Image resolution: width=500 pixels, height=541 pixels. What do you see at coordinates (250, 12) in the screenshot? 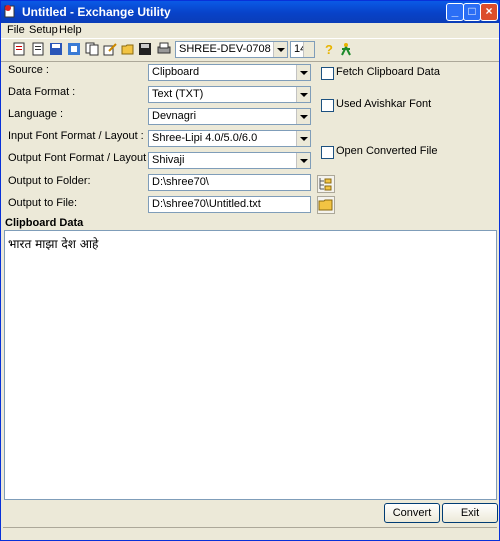
I see `title-bar: Untitled - Exchange Utility _ □ ×` at bounding box center [250, 12].